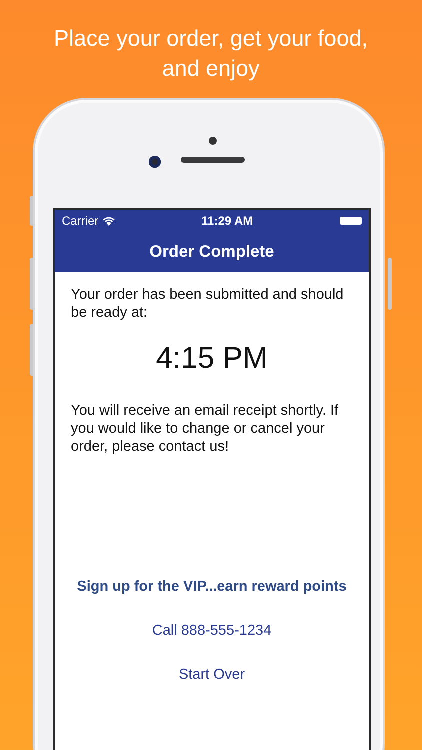 Image resolution: width=422 pixels, height=750 pixels. I want to click on wifi-icon, so click(108, 221).